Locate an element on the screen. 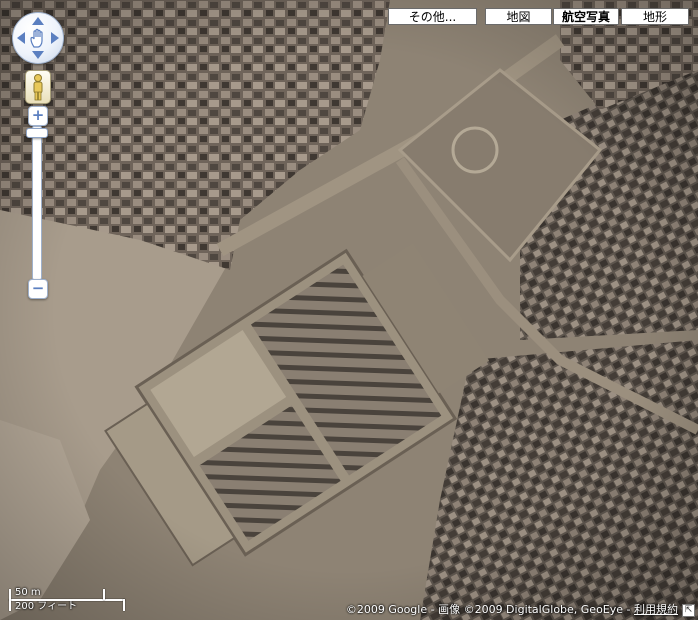 The height and width of the screenshot is (620, 698). hand-icon is located at coordinates (38, 38).